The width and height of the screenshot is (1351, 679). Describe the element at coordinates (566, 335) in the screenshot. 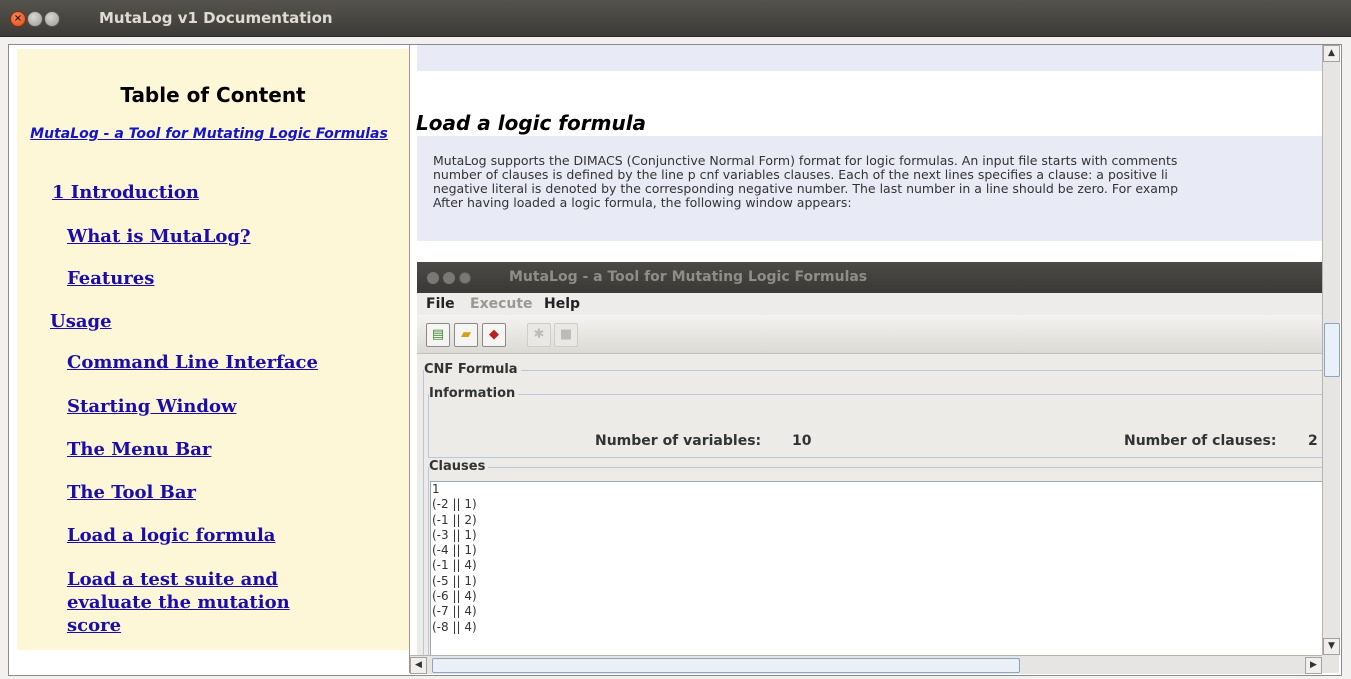

I see `stop-icon: ■` at that location.